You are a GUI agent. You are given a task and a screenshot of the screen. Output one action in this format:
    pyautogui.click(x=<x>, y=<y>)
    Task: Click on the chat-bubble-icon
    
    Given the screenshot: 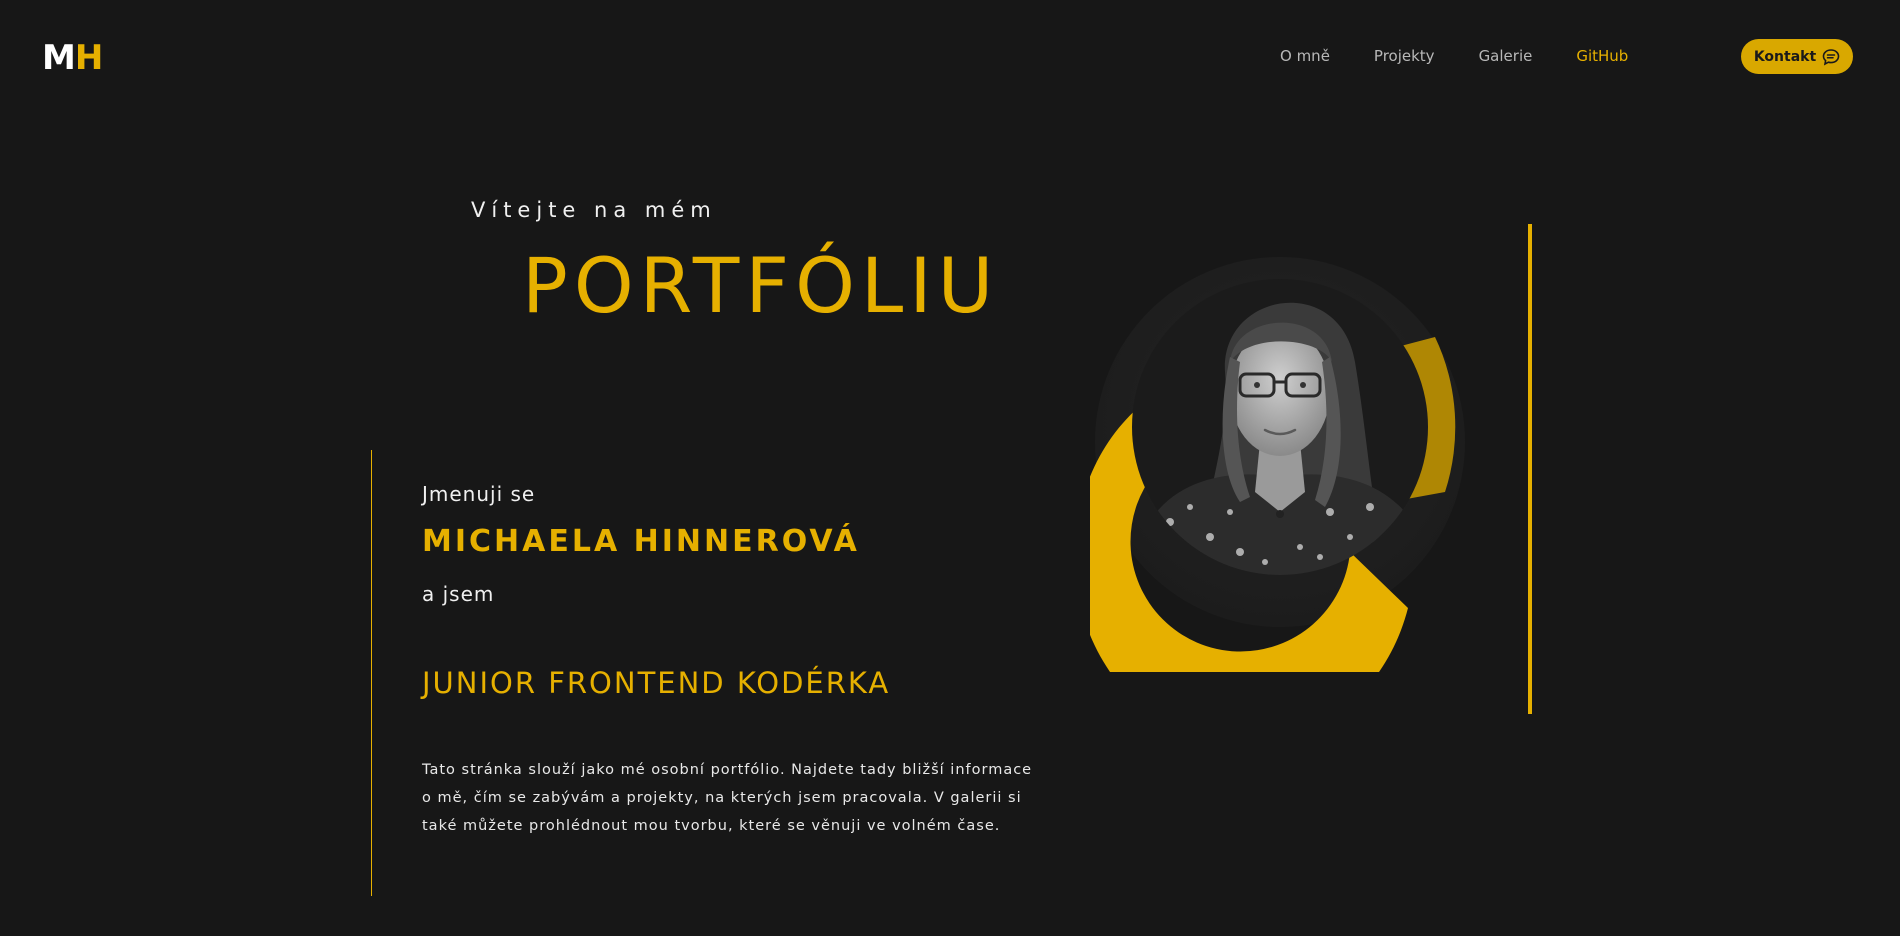 What is the action you would take?
    pyautogui.click(x=1831, y=56)
    